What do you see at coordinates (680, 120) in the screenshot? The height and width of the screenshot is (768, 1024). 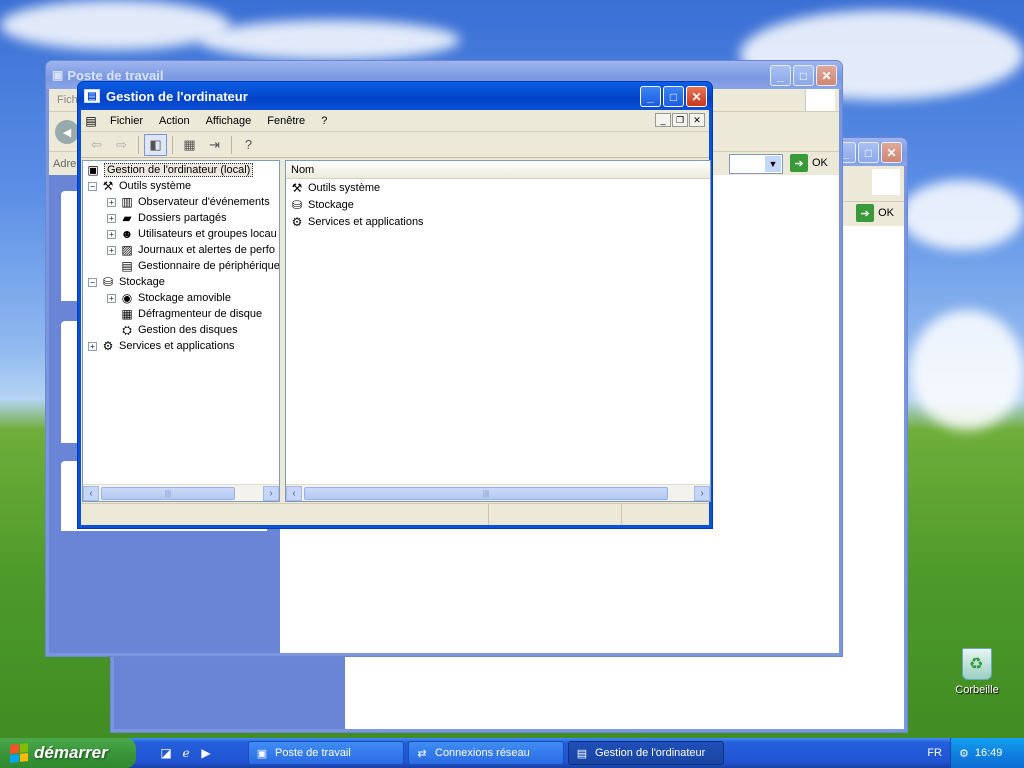 I see `mdi-restore-icon: ❐` at bounding box center [680, 120].